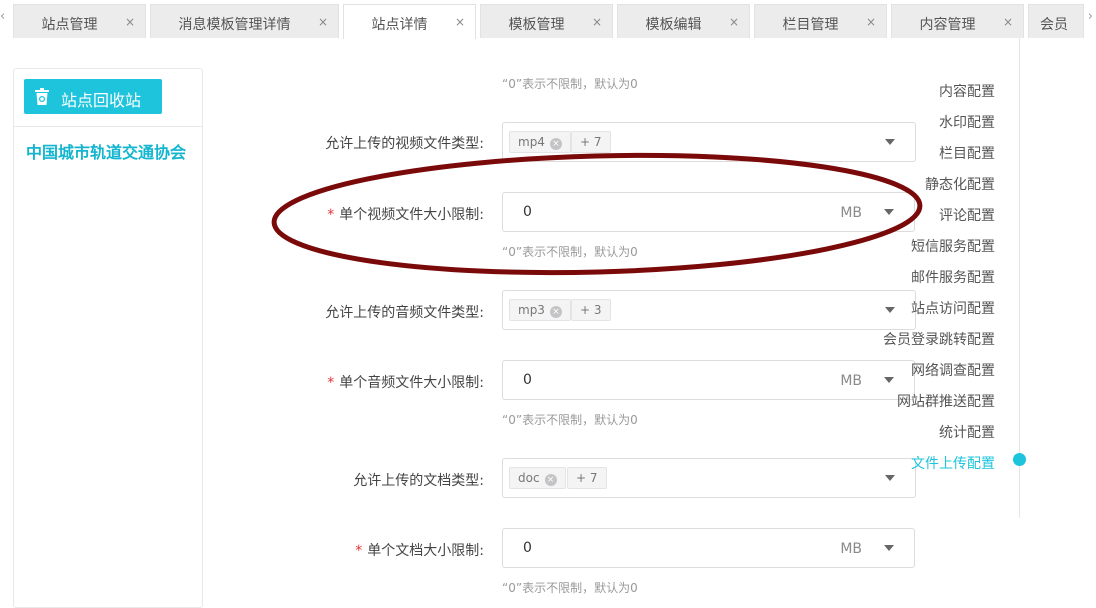 Image resolution: width=1096 pixels, height=608 pixels. Describe the element at coordinates (234, 25) in the screenshot. I see `tab-label: 消息模板管理详情` at that location.